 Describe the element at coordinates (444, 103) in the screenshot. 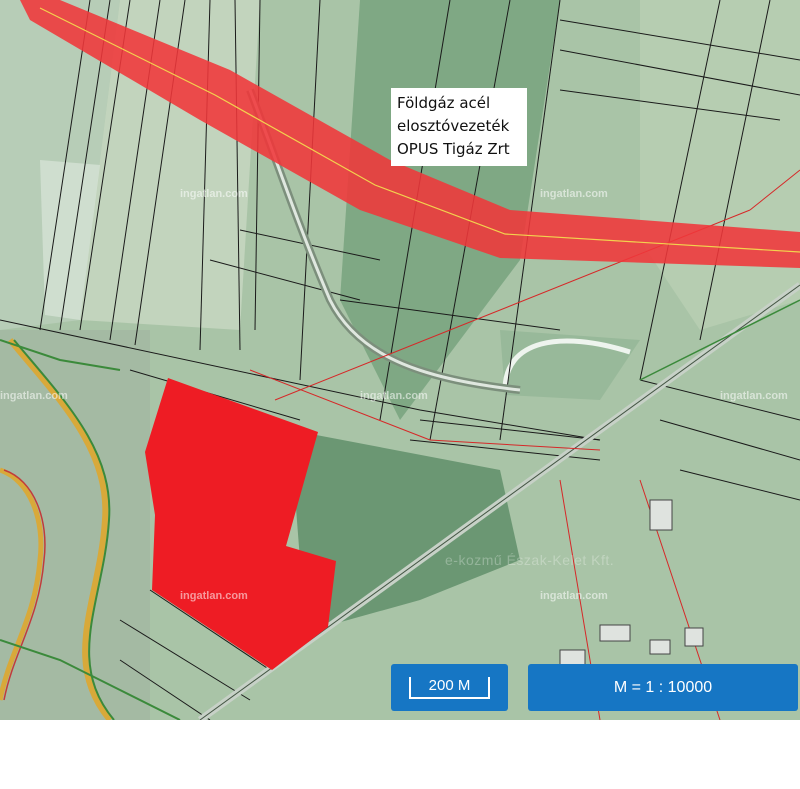

I see `pipeline-label-line-1: Földgáz acél` at that location.